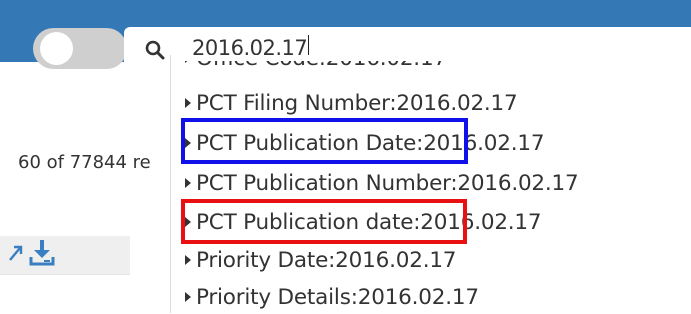 This screenshot has width=691, height=314. What do you see at coordinates (16, 253) in the screenshot?
I see `expand-icon` at bounding box center [16, 253].